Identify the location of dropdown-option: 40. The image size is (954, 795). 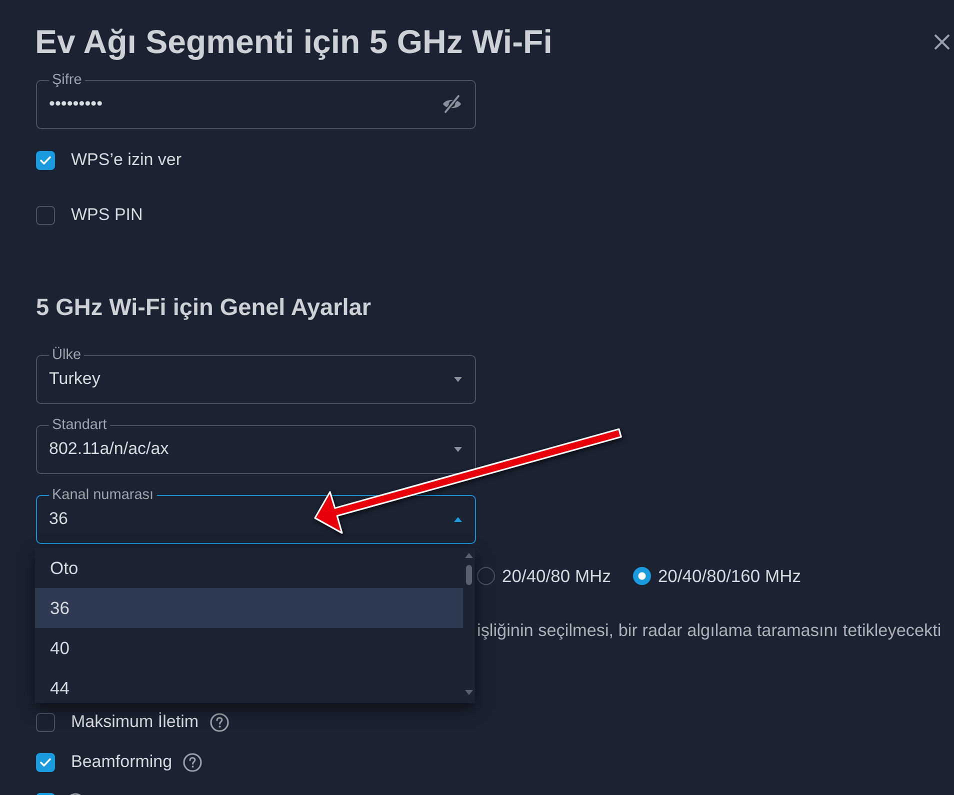
(249, 648).